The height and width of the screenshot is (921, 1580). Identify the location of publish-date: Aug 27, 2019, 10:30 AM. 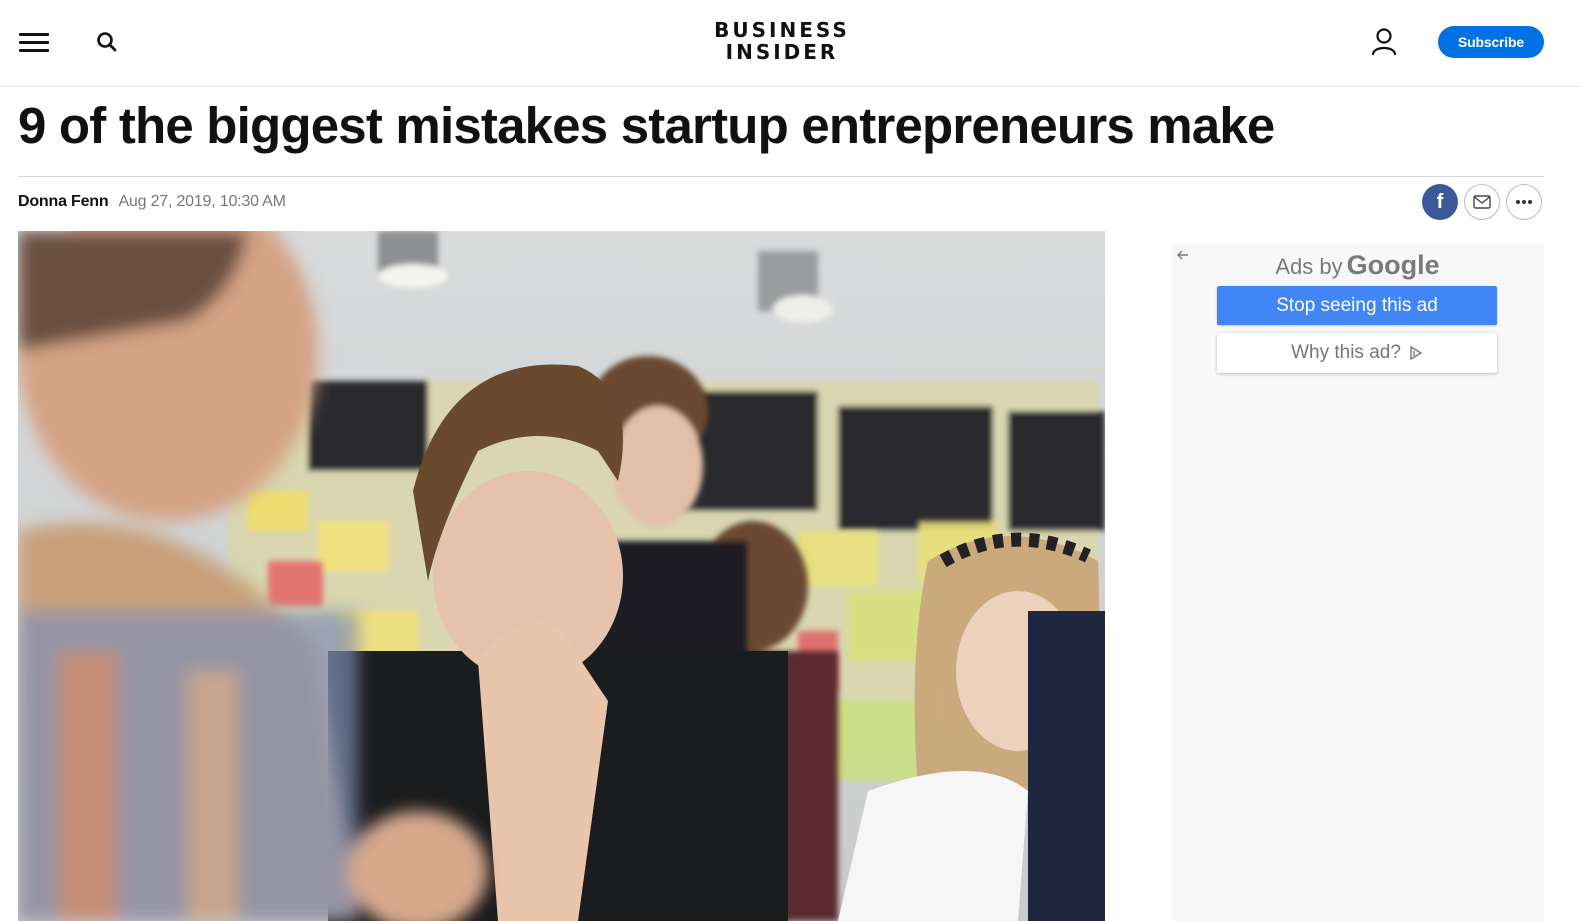
(202, 201).